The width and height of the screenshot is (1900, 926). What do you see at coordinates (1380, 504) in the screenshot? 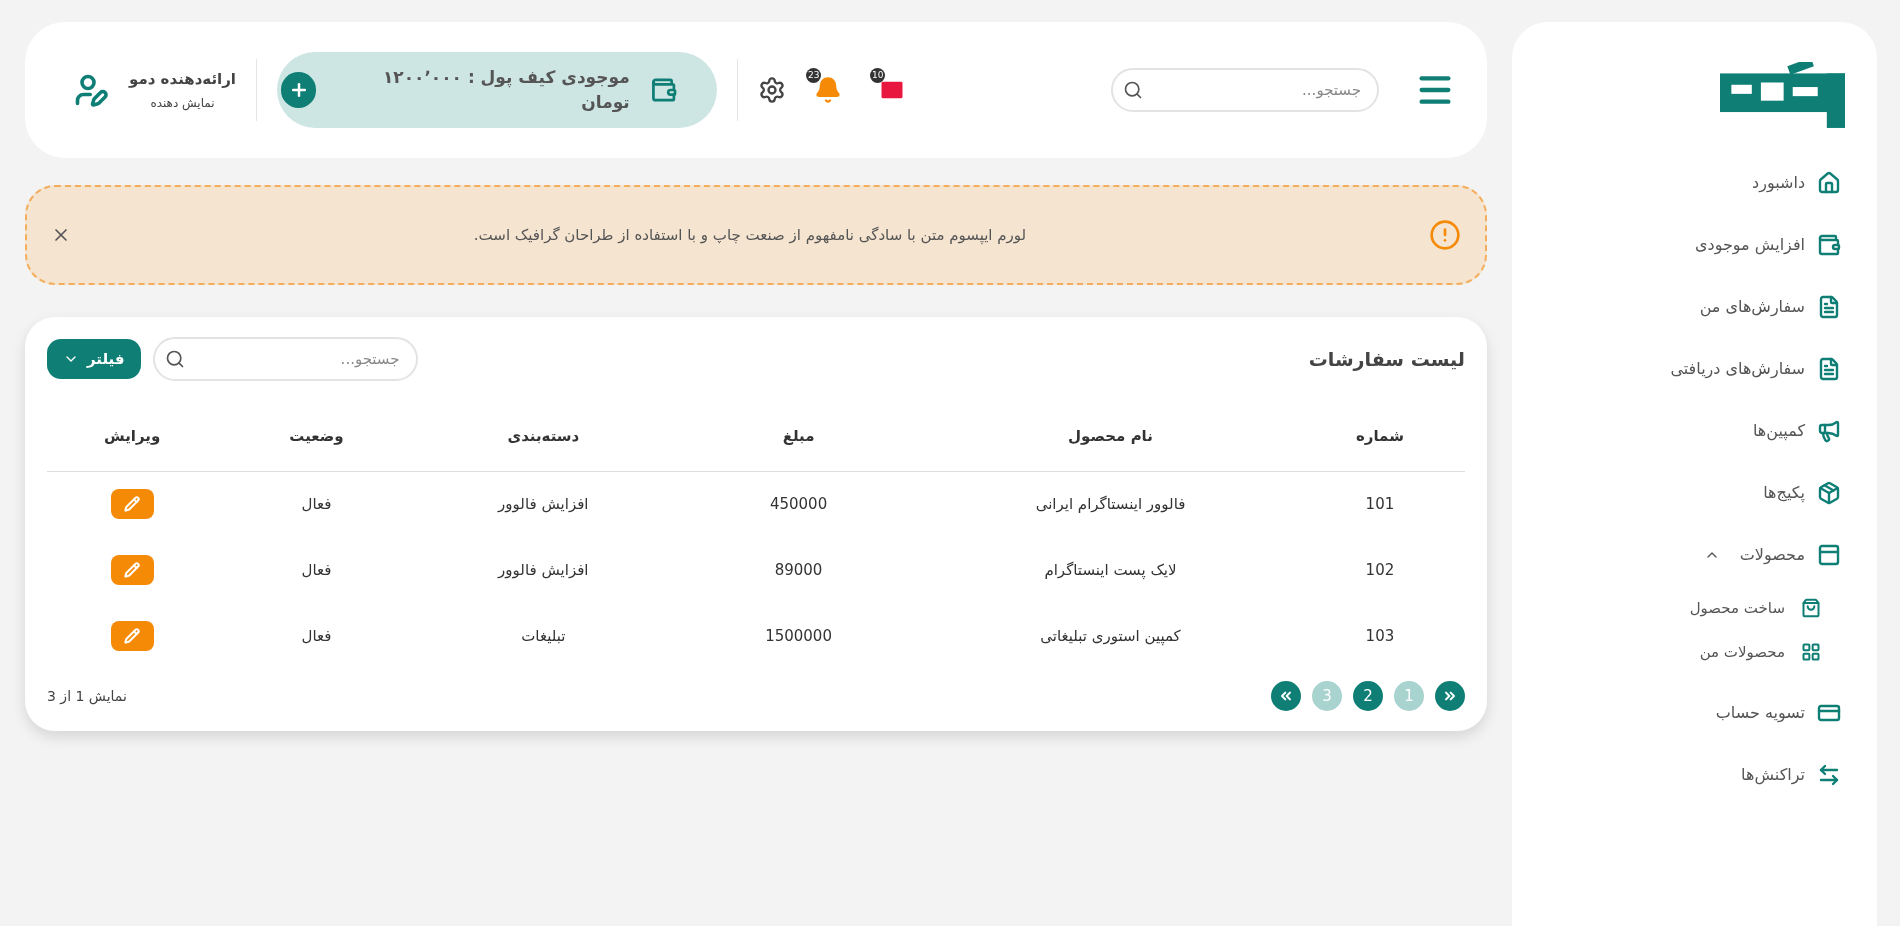
I see `table-cell: 101` at bounding box center [1380, 504].